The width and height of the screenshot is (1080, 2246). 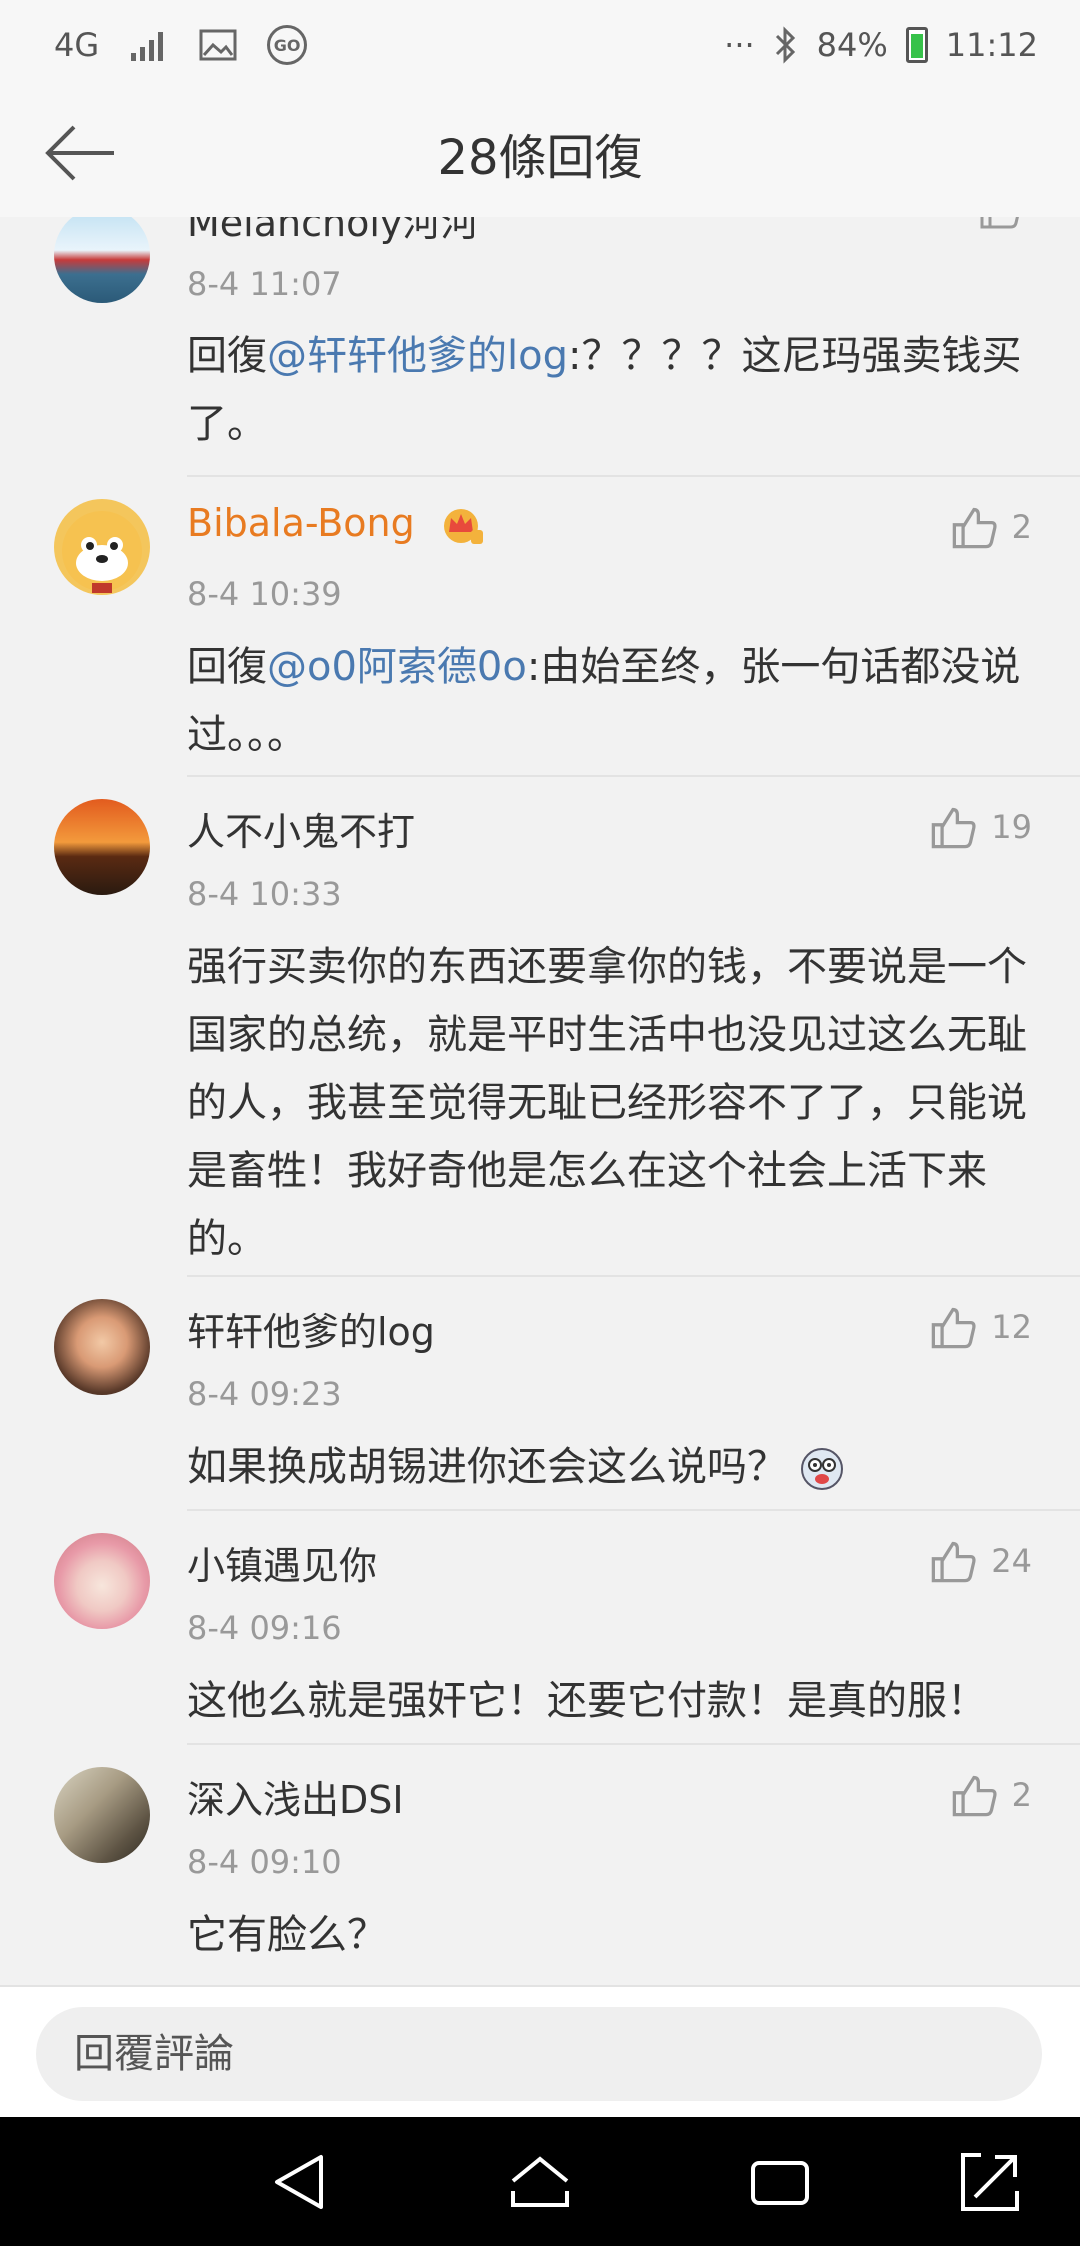 What do you see at coordinates (264, 1862) in the screenshot?
I see `comment-time: 8-4 09:10` at bounding box center [264, 1862].